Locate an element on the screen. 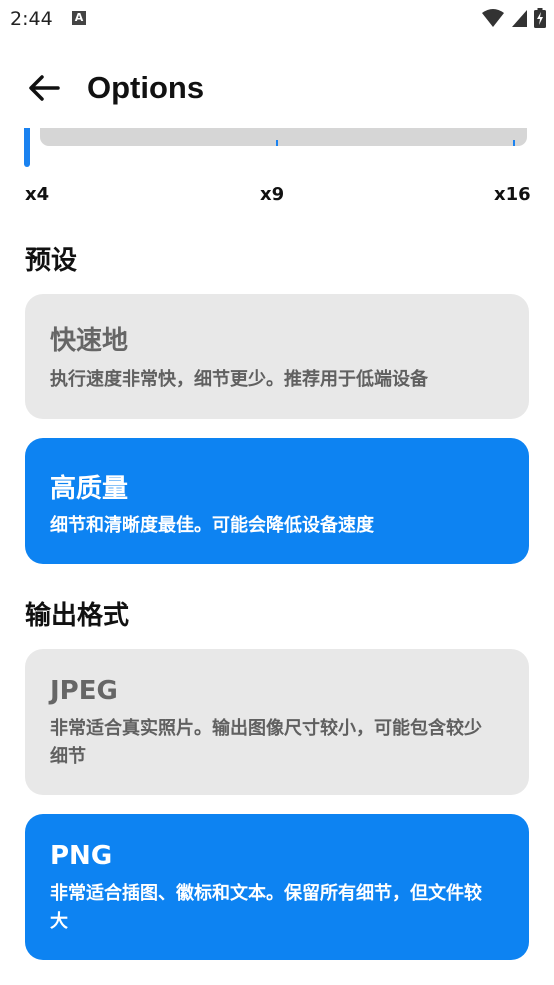 The image size is (554, 985). page-title: Options is located at coordinates (146, 87).